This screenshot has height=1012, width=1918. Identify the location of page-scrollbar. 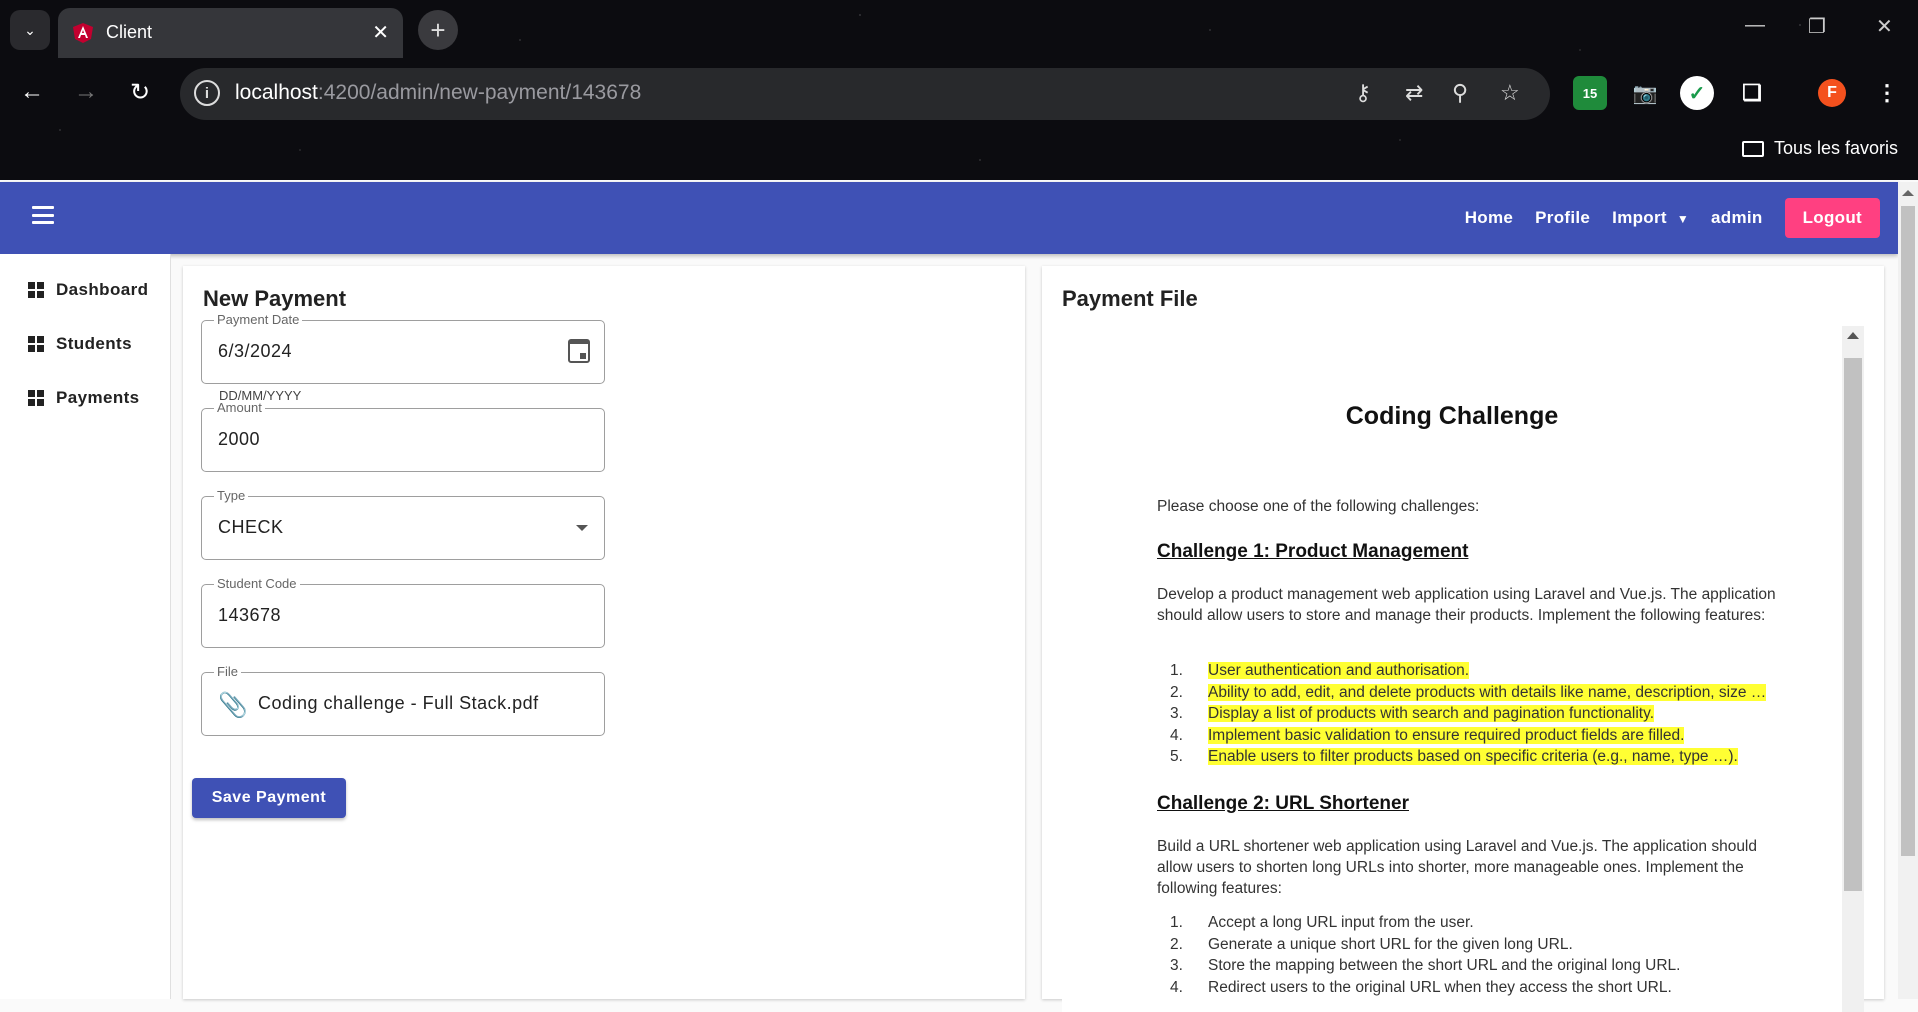
(1908, 590).